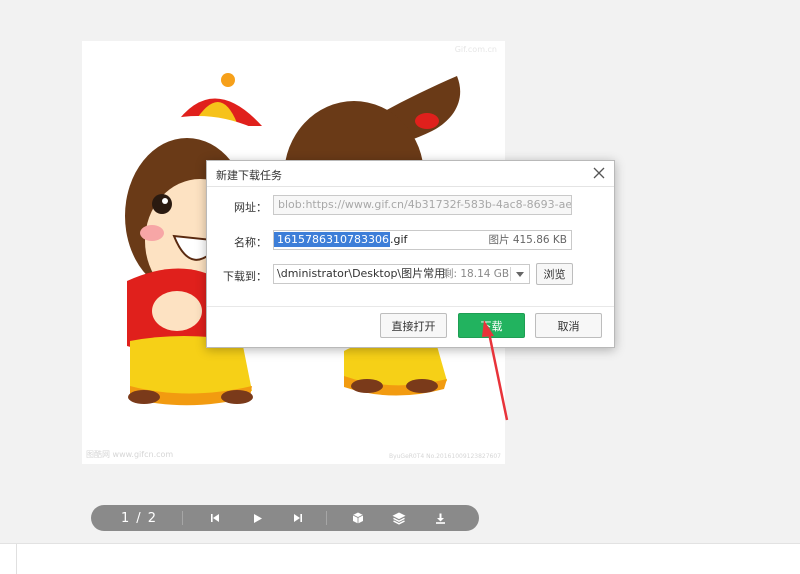 The height and width of the screenshot is (574, 800). I want to click on viewer-toolbar: 1 / 2, so click(285, 518).